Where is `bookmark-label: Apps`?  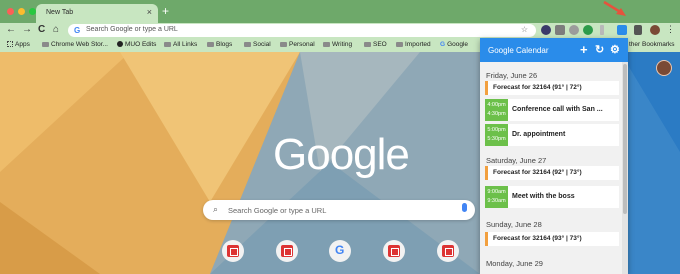 bookmark-label: Apps is located at coordinates (22, 44).